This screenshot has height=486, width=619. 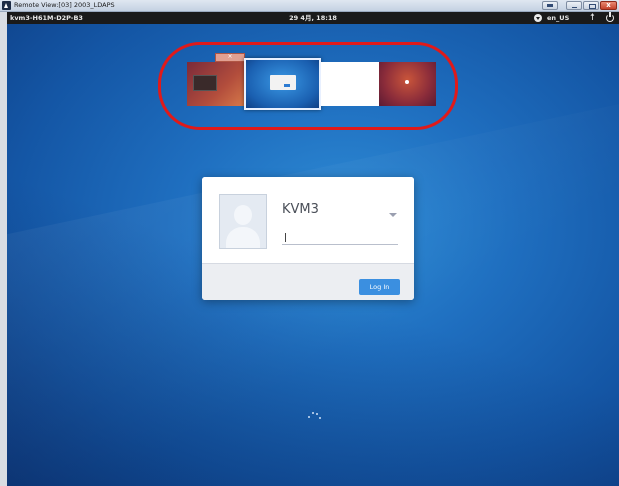 What do you see at coordinates (379, 287) in the screenshot?
I see `login-button: Log In` at bounding box center [379, 287].